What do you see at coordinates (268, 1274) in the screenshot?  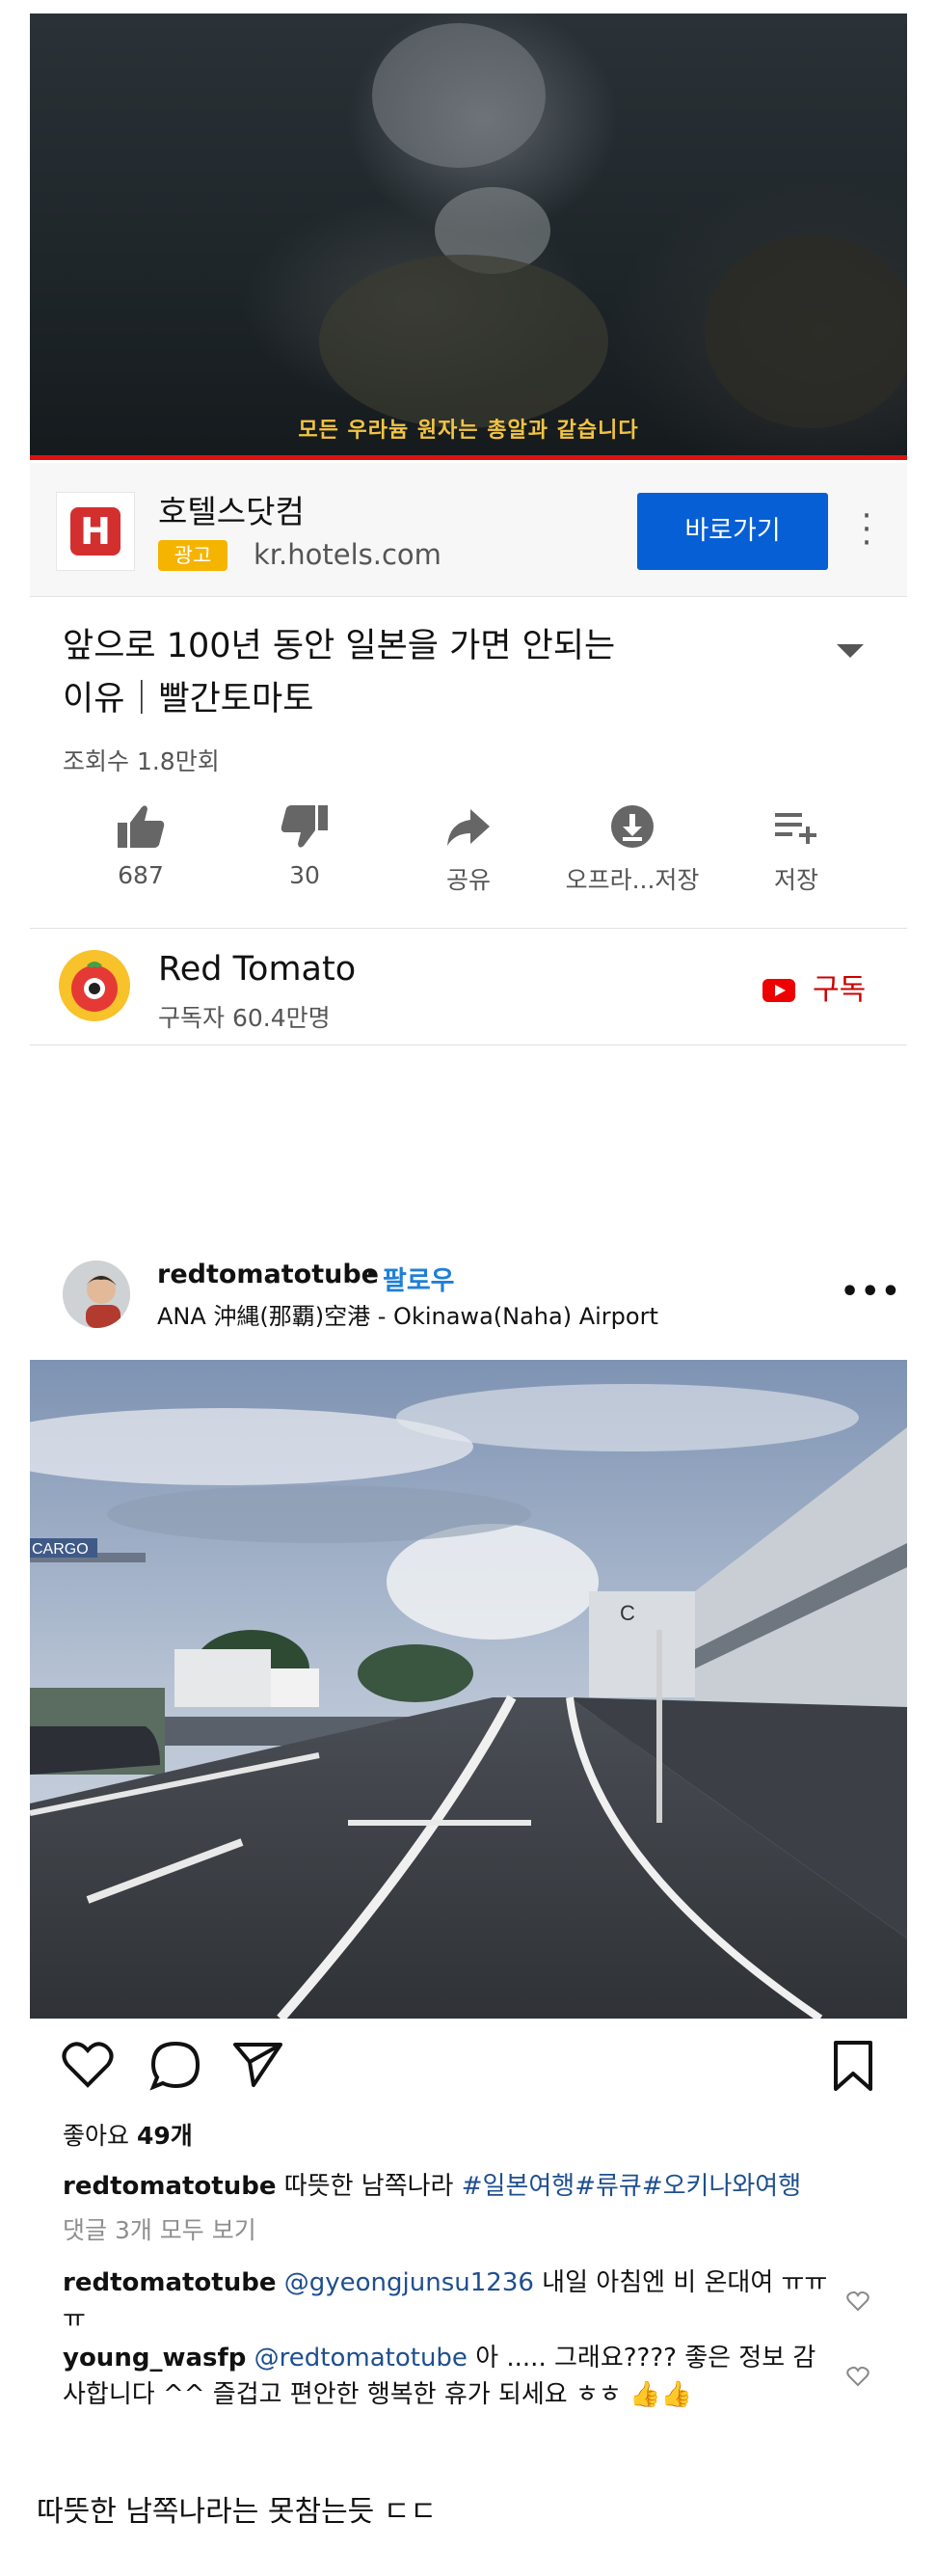 I see `ig-username: redtomatotube` at bounding box center [268, 1274].